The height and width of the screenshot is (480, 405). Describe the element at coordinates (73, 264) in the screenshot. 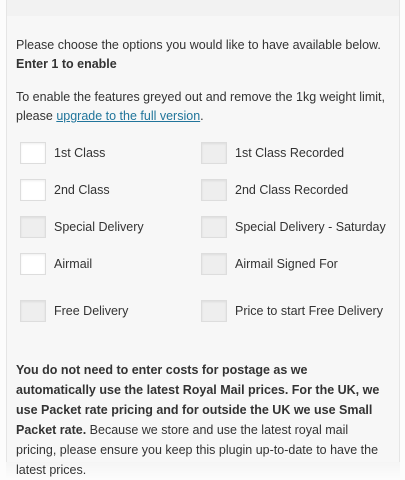

I see `airmail-label: Airmail` at that location.